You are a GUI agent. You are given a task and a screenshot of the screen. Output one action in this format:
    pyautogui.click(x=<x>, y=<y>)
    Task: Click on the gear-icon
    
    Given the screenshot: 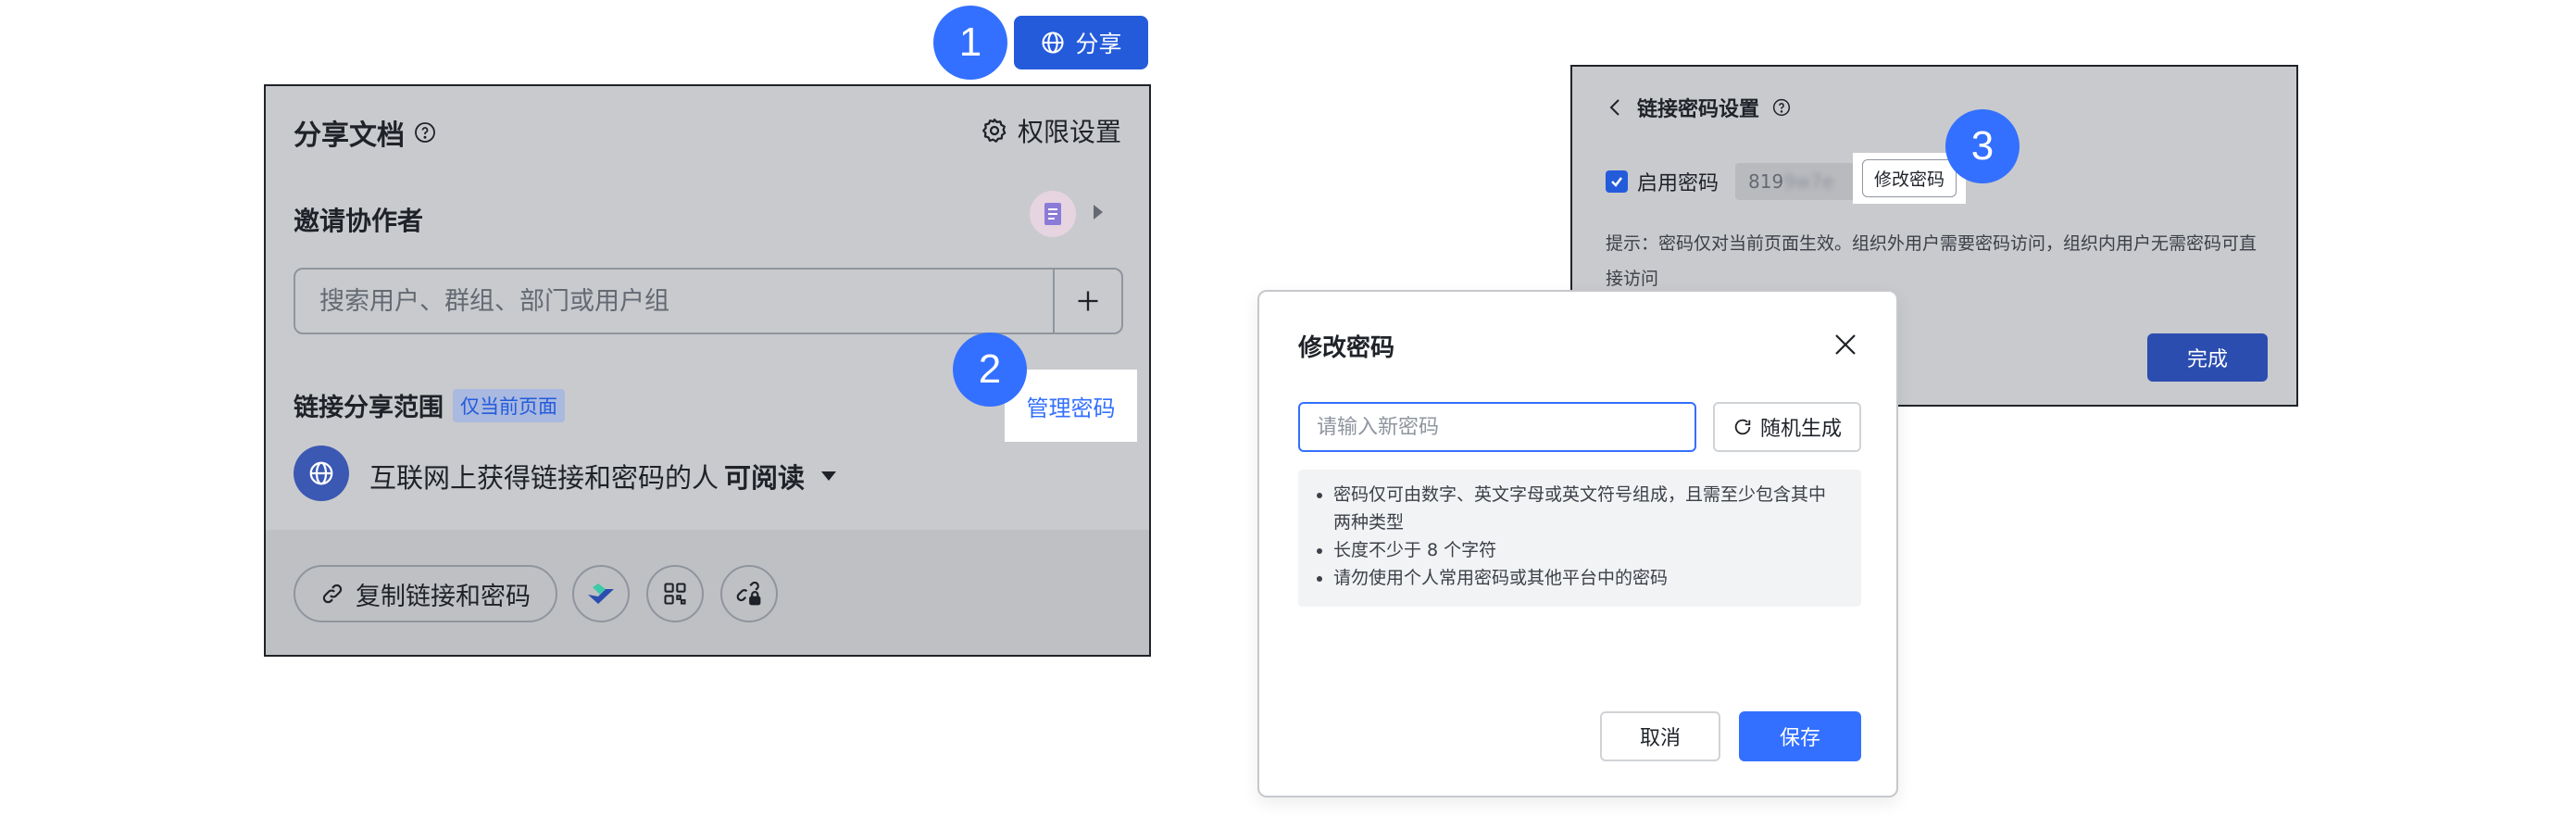 What is the action you would take?
    pyautogui.click(x=994, y=131)
    